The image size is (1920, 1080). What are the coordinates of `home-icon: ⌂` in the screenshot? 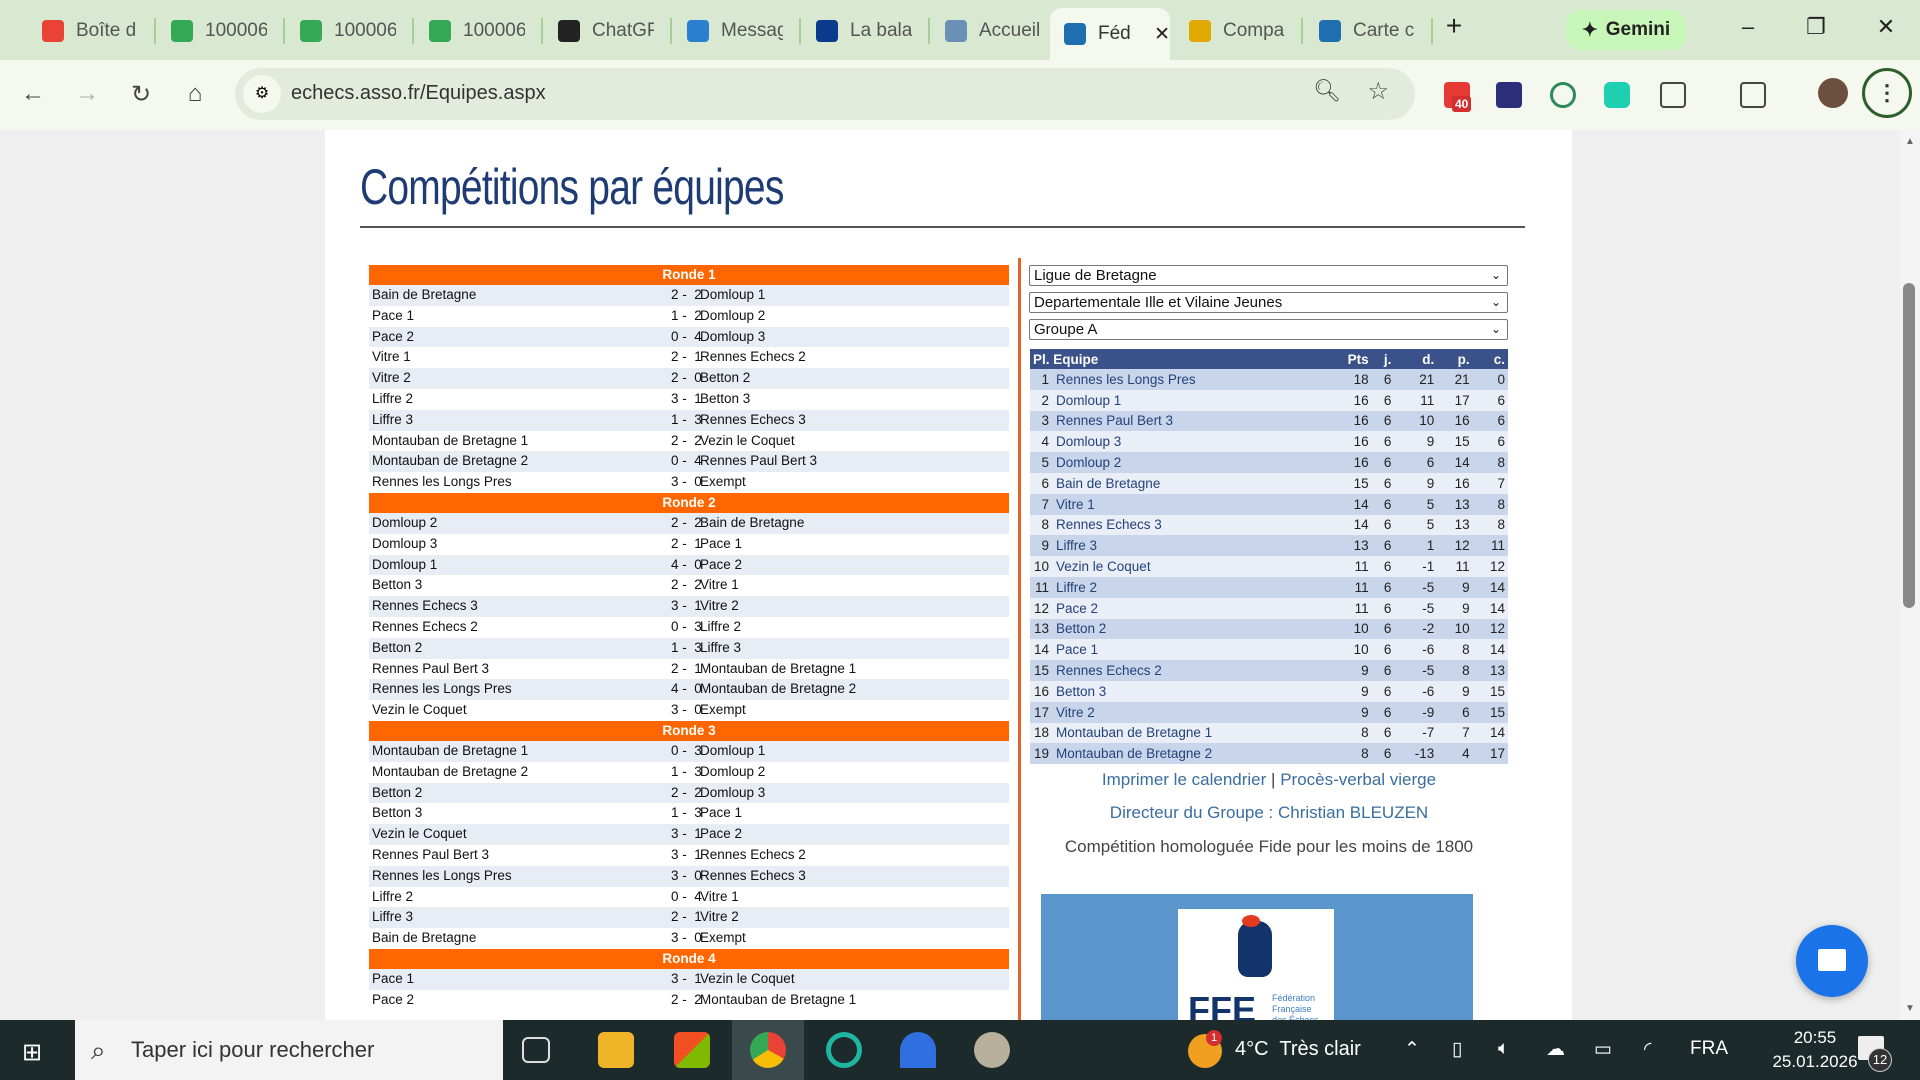 It's located at (195, 94).